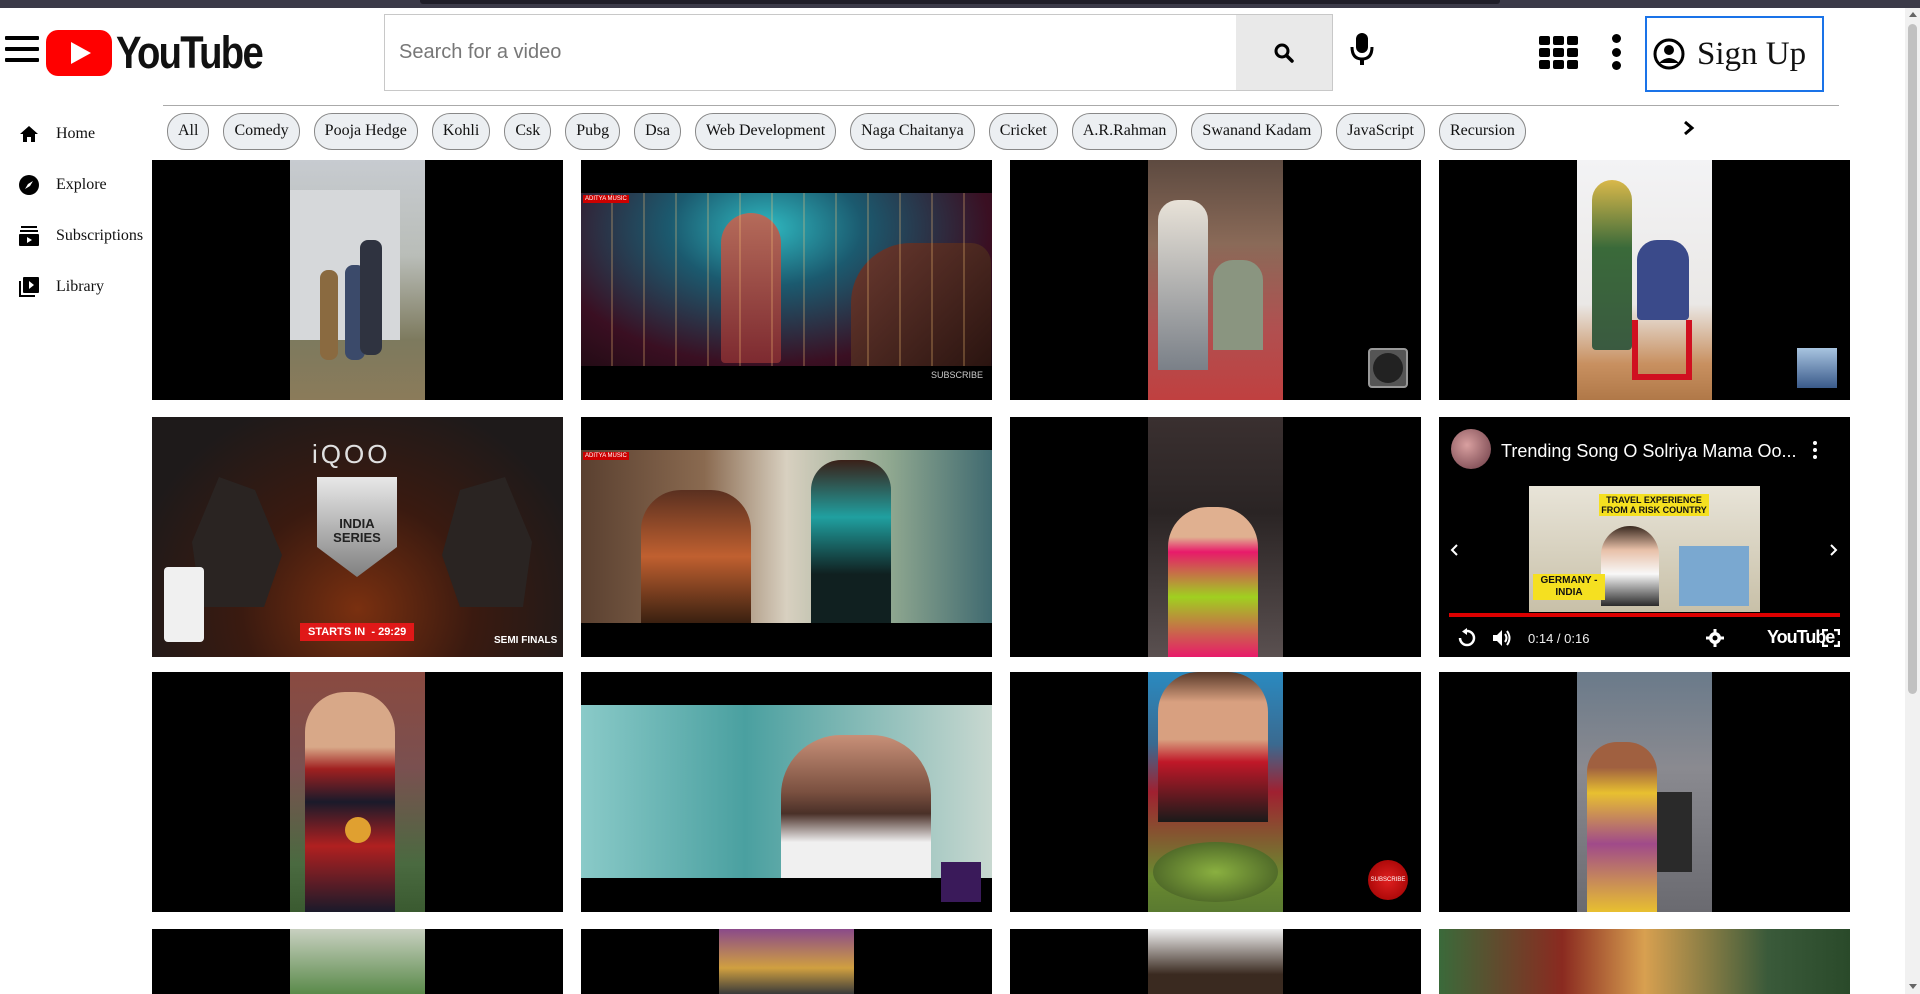 This screenshot has height=994, width=1920. What do you see at coordinates (80, 286) in the screenshot?
I see `sidebar-item-label: Library` at bounding box center [80, 286].